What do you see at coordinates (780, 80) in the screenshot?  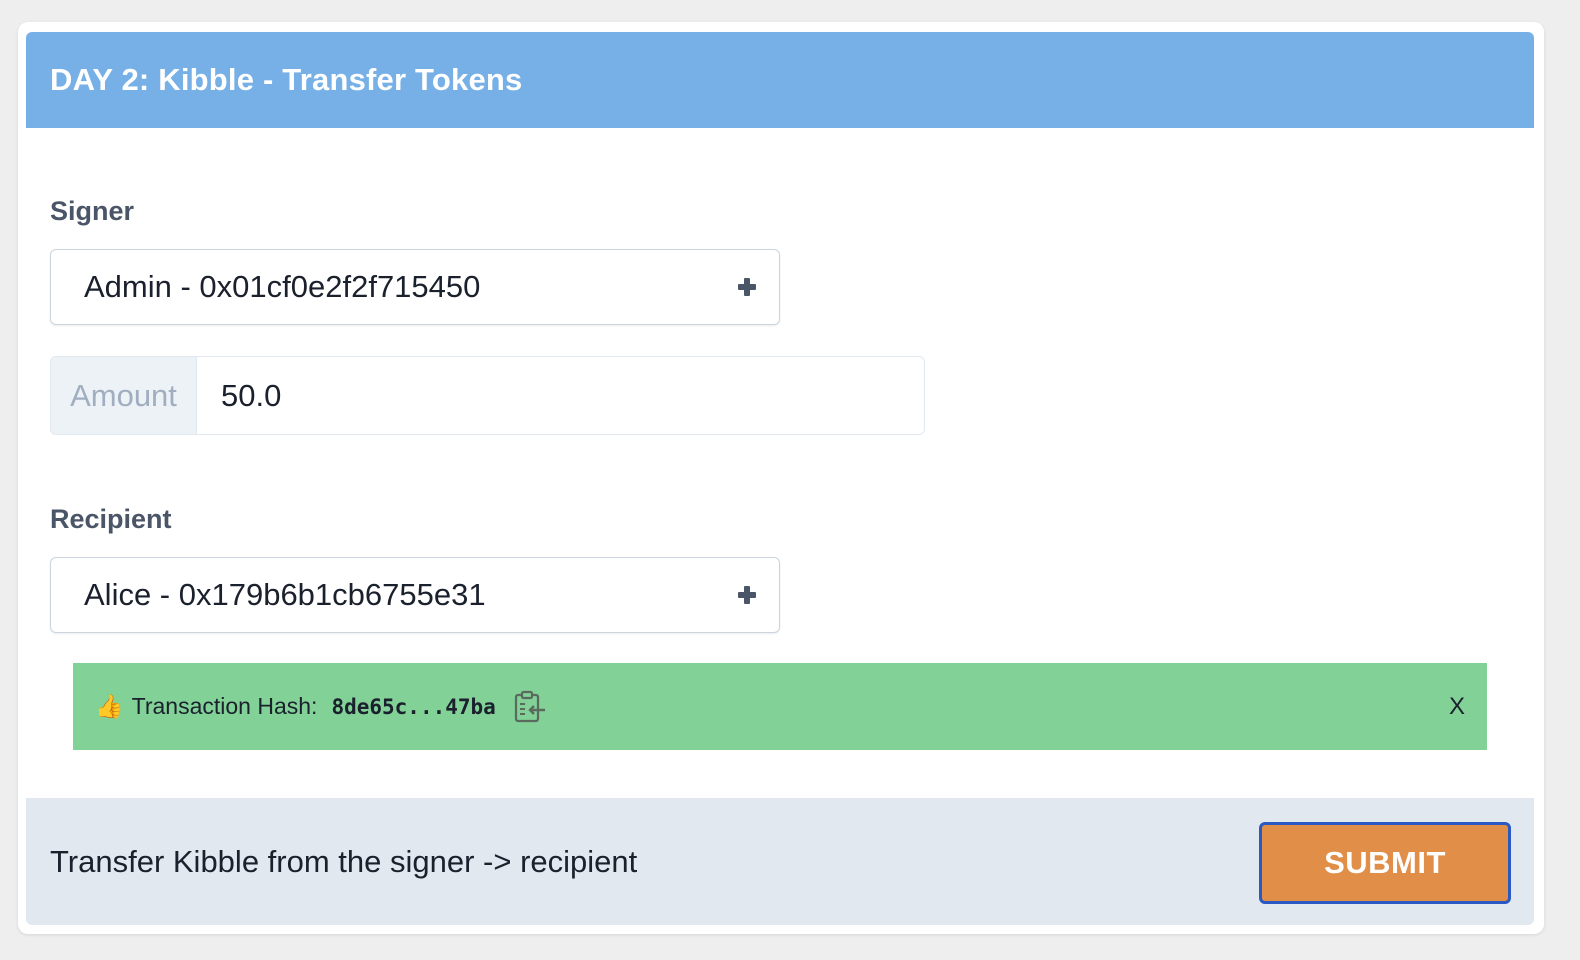 I see `card-header: DAY 2: Kibble - Transfer Tokens` at bounding box center [780, 80].